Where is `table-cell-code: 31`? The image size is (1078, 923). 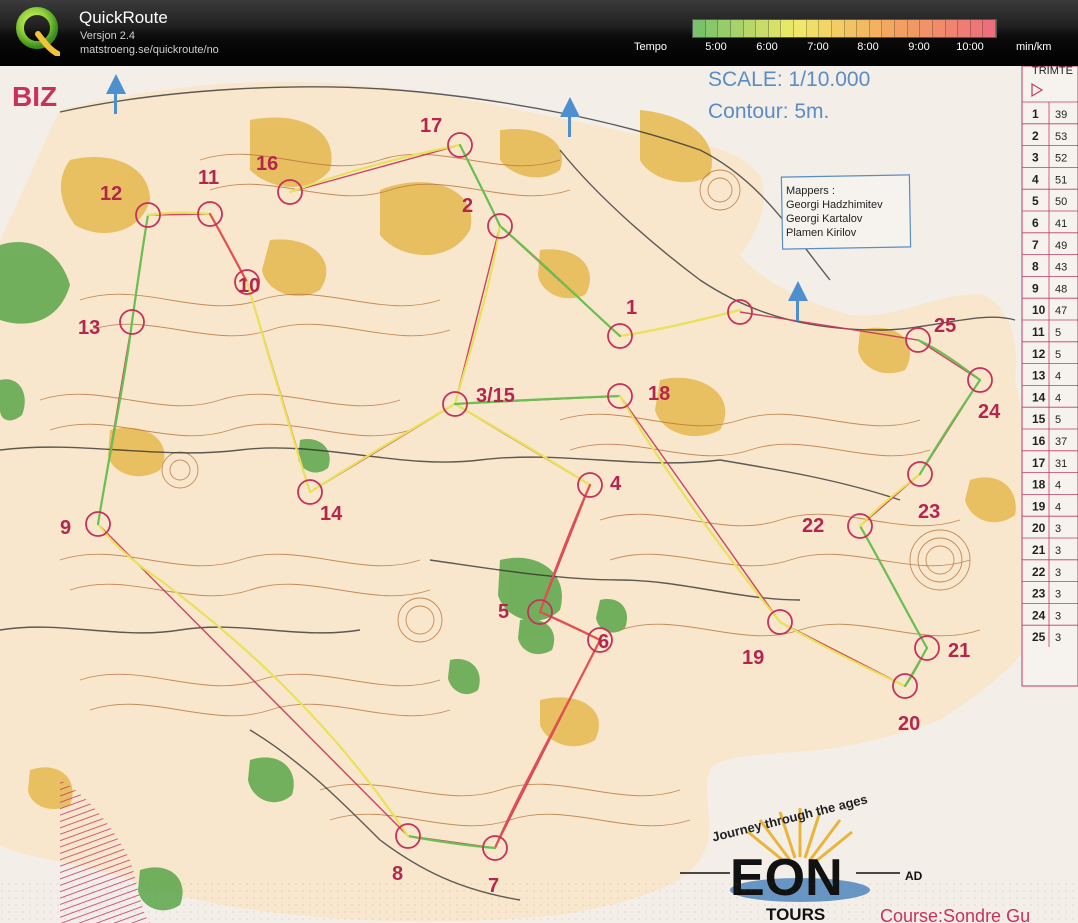
table-cell-code: 31 is located at coordinates (1061, 464).